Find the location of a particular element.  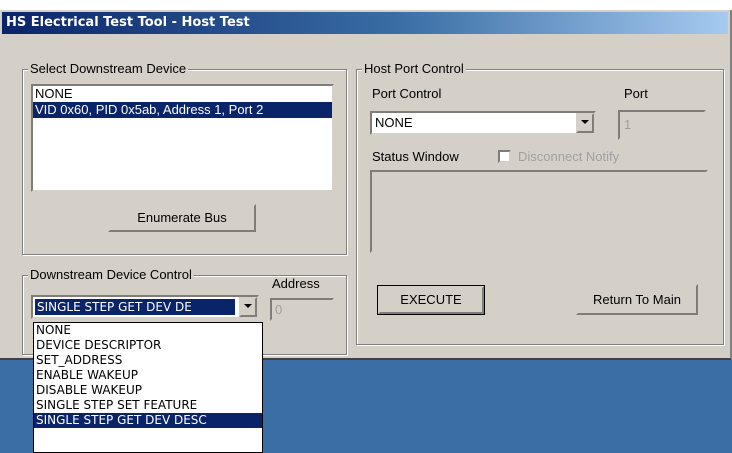

port-control-combo: NONE is located at coordinates (483, 123).